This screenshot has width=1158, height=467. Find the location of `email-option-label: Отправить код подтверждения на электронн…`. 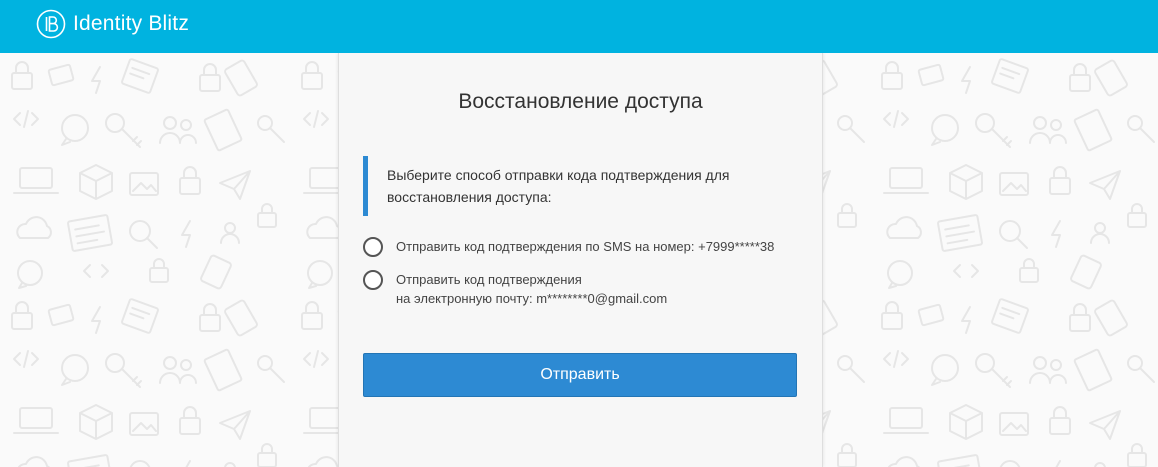

email-option-label: Отправить код подтверждения на электронн… is located at coordinates (531, 289).